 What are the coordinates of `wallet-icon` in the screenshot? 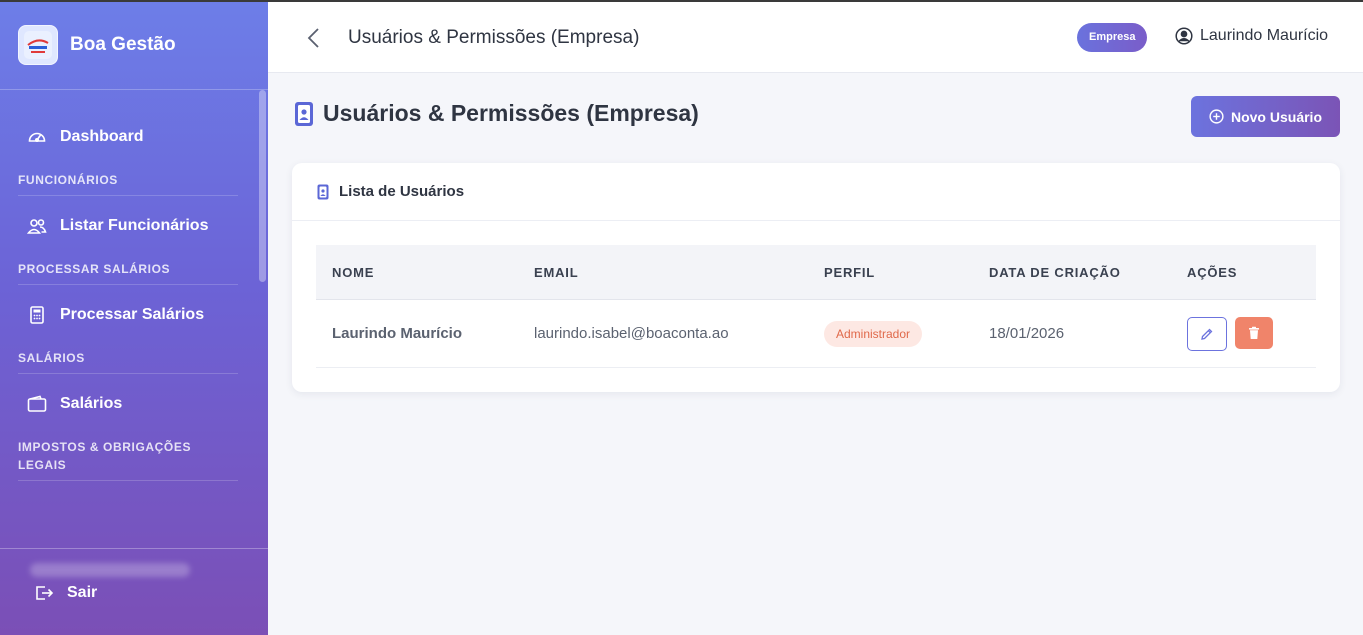 It's located at (37, 403).